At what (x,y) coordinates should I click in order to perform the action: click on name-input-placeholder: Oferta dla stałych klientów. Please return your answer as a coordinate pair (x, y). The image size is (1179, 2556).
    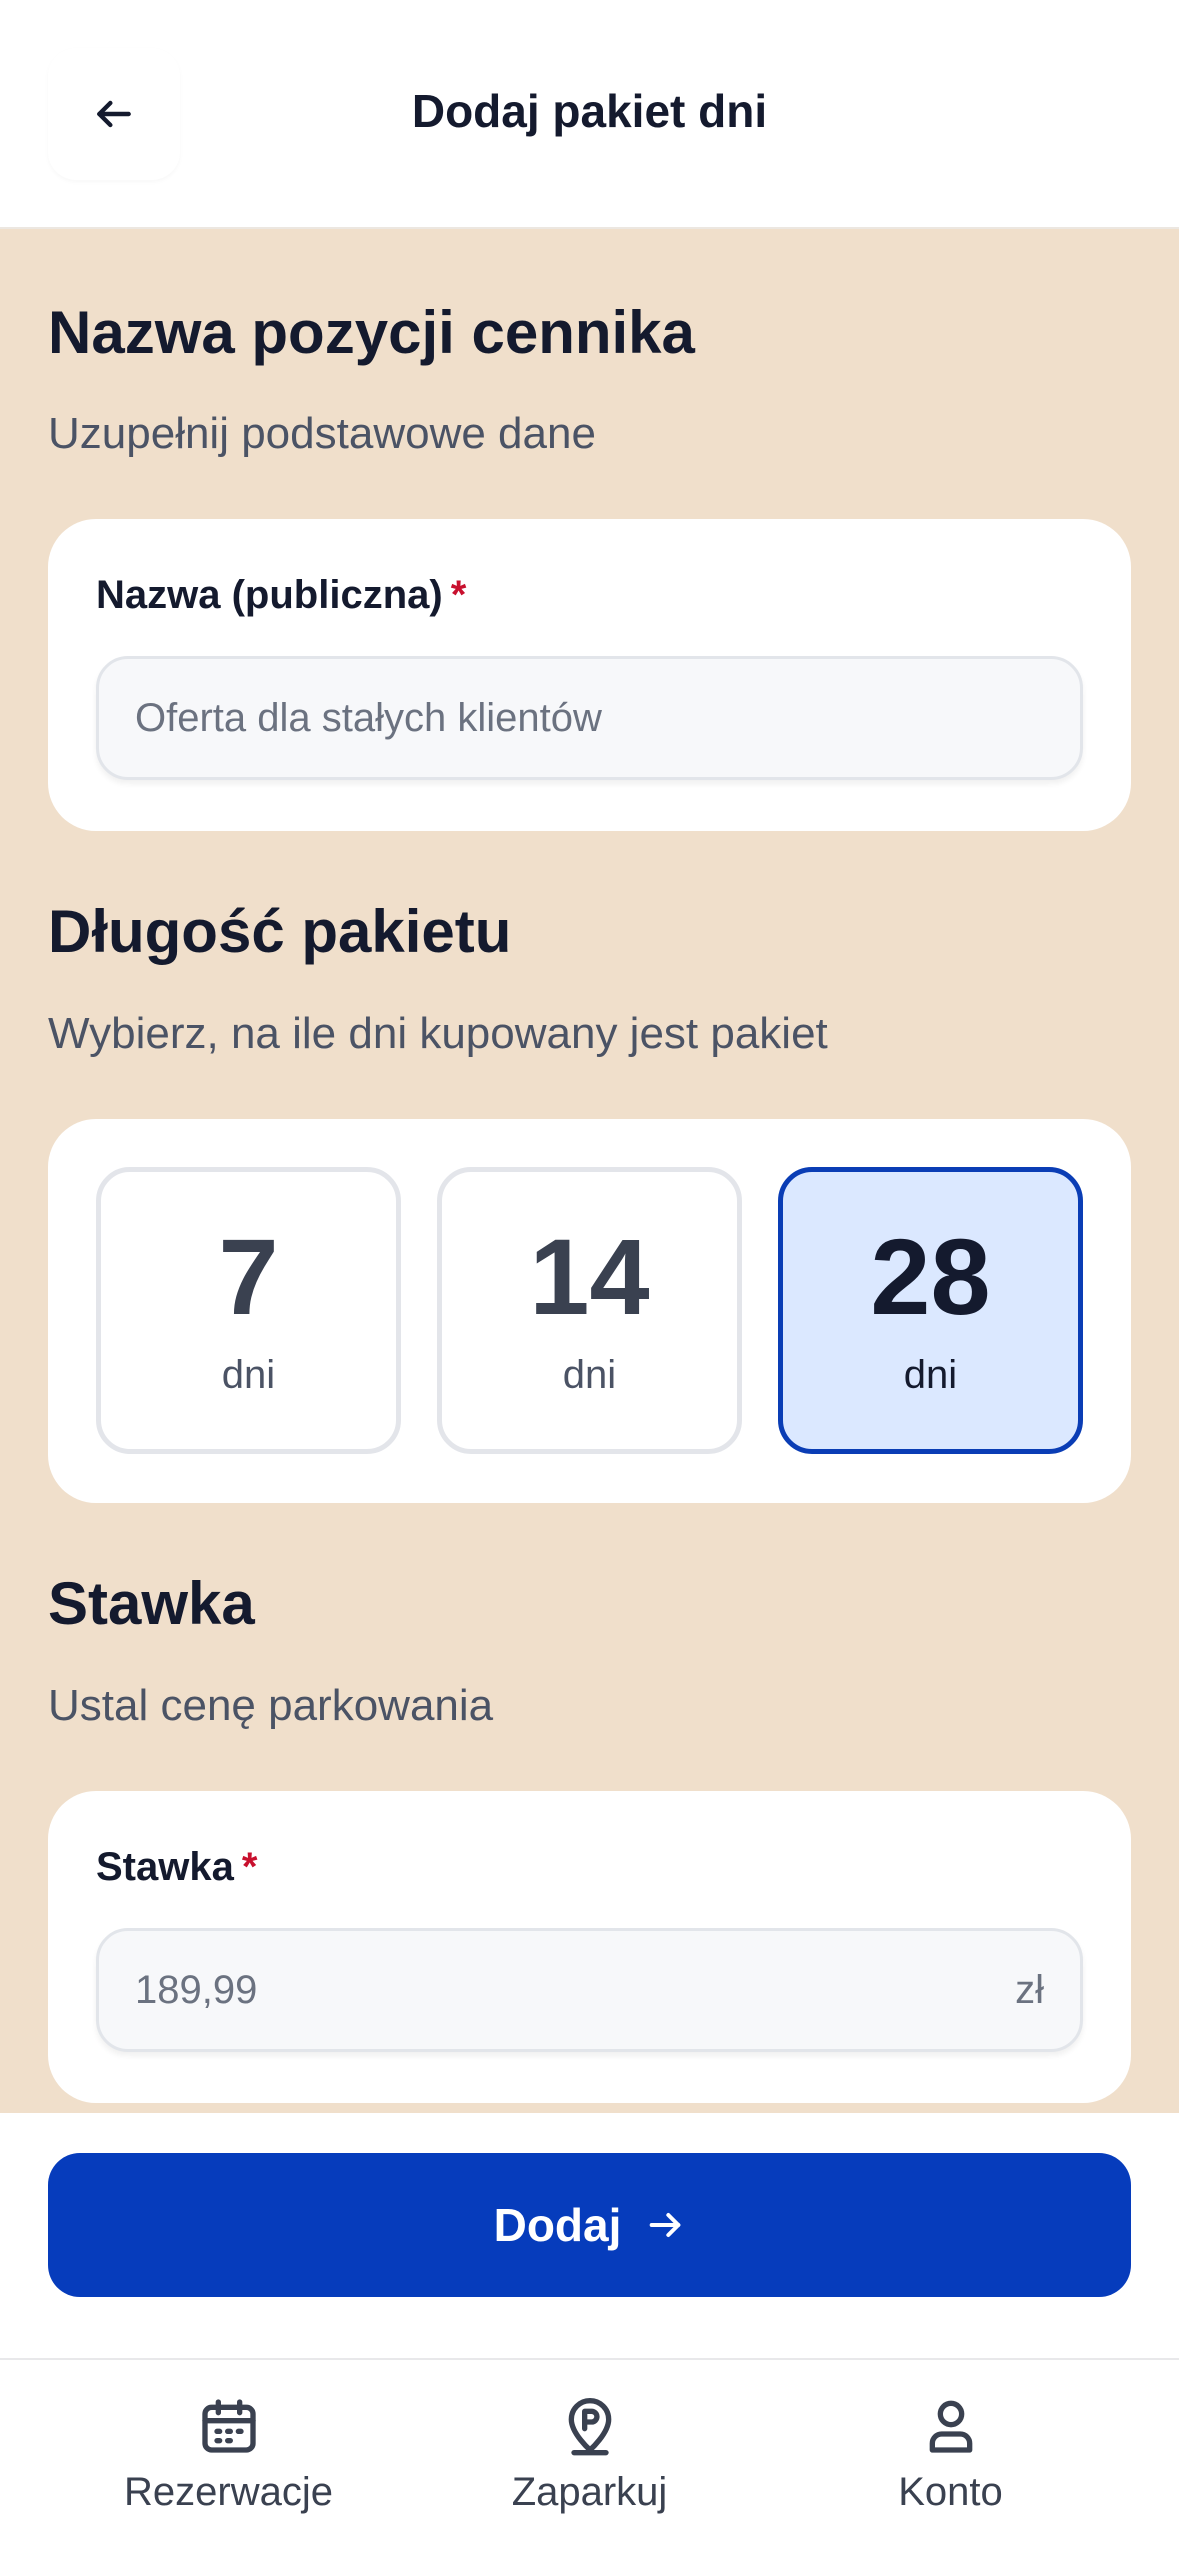
    Looking at the image, I should click on (368, 717).